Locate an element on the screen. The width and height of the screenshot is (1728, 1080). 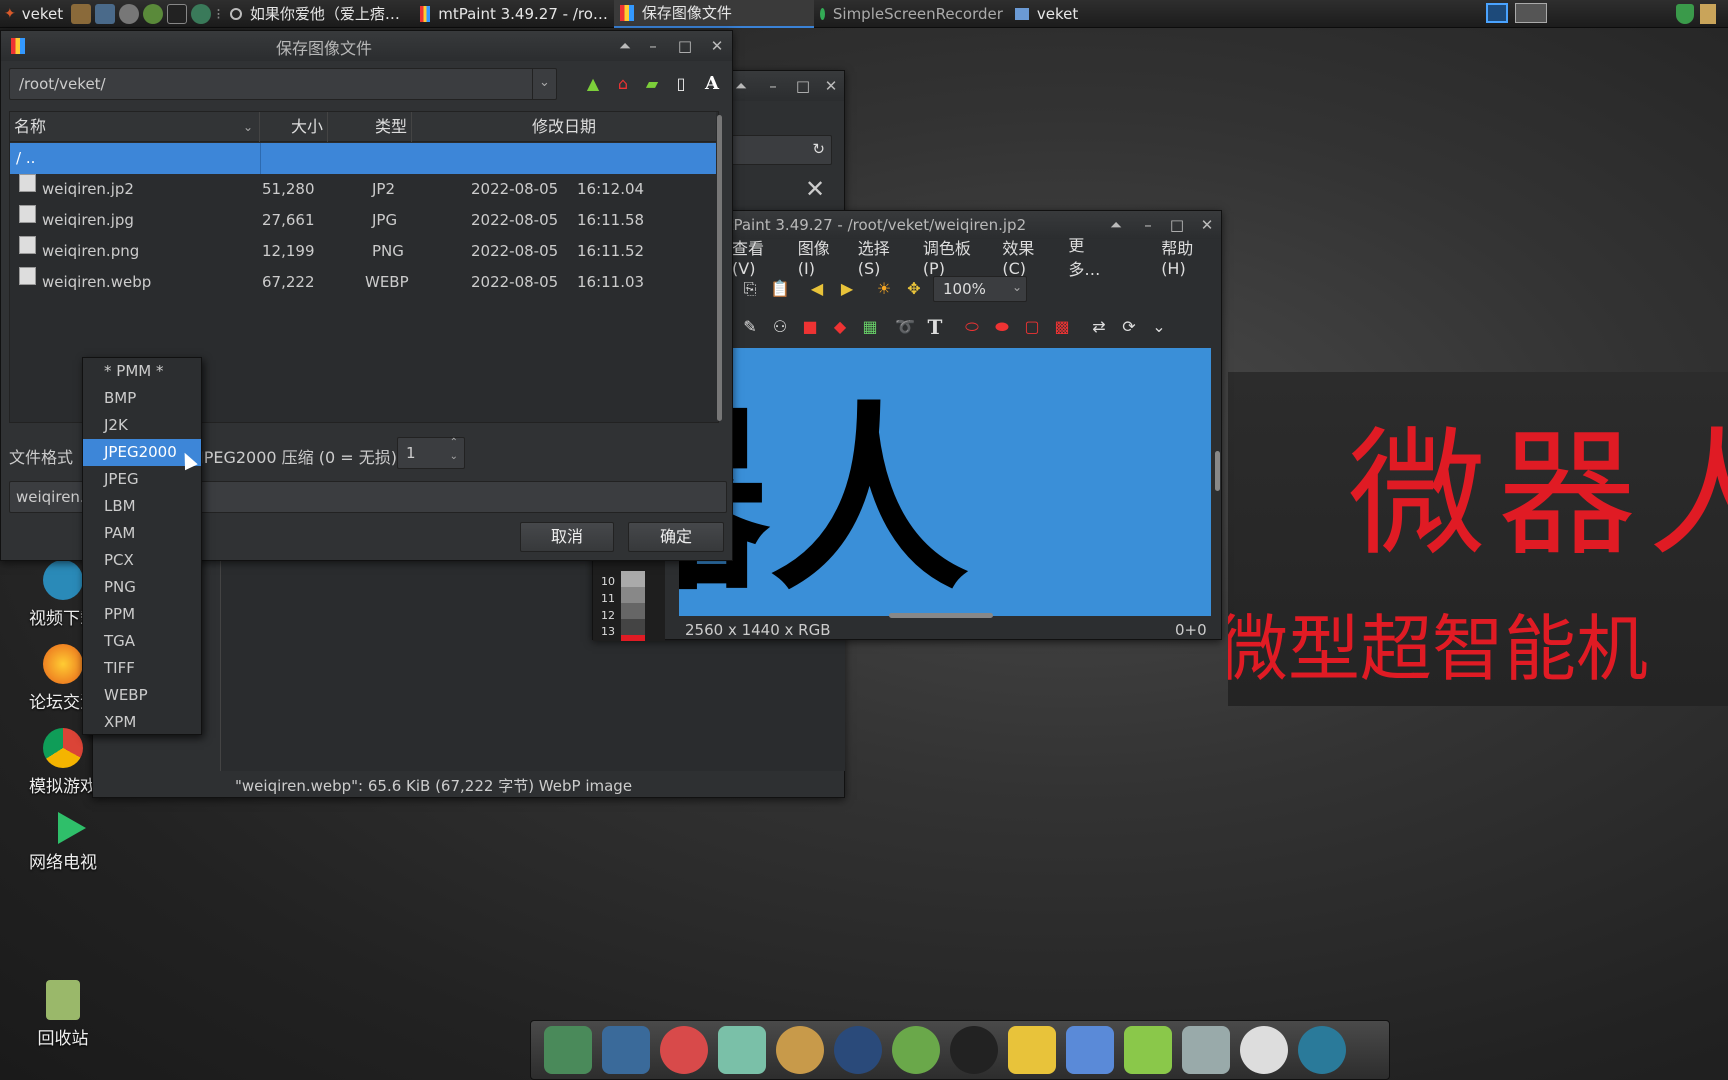
menu-select: 选择(S) is located at coordinates (883, 256).